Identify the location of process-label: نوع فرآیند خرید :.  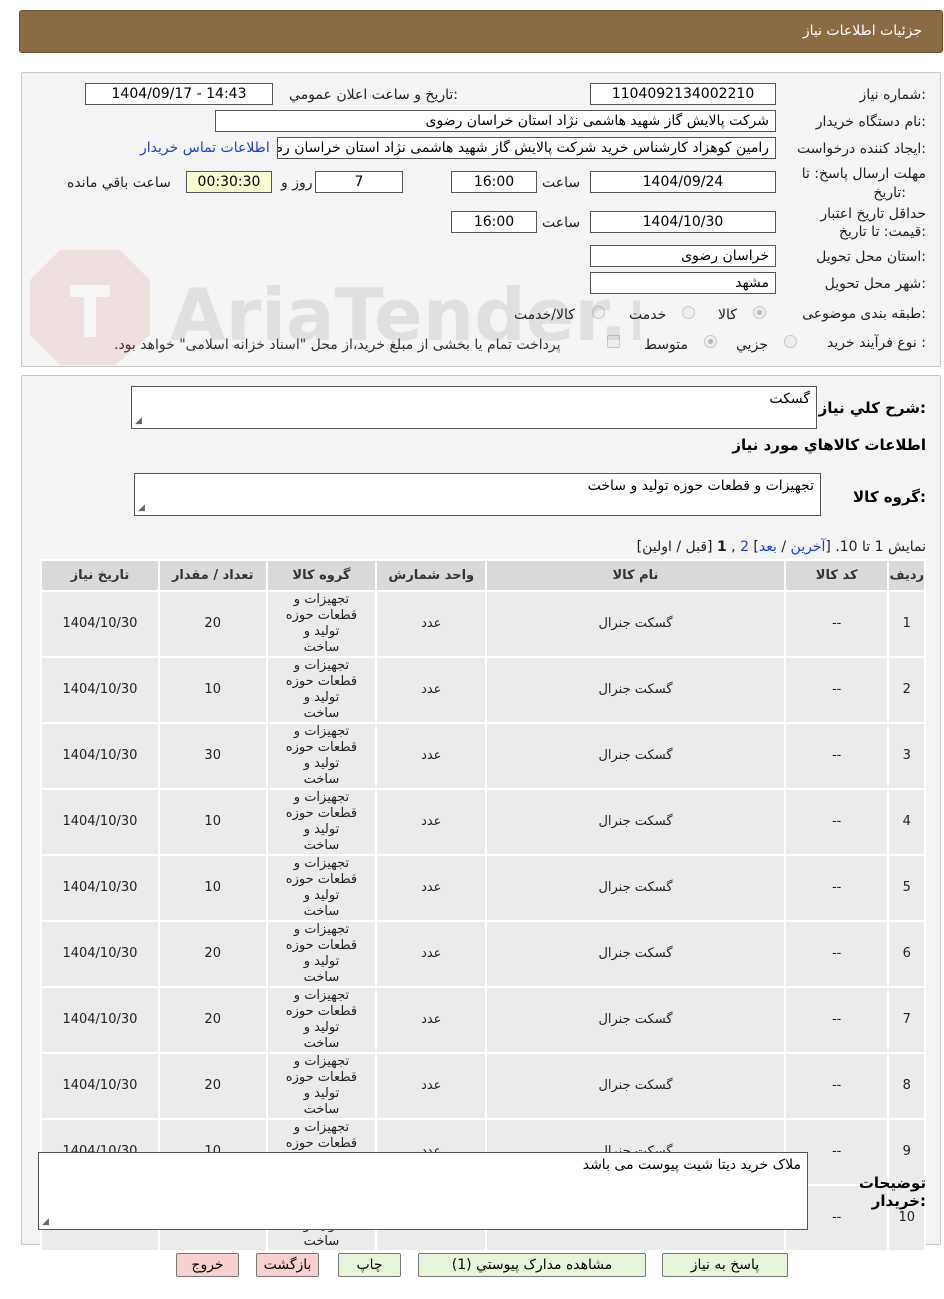
(876, 343).